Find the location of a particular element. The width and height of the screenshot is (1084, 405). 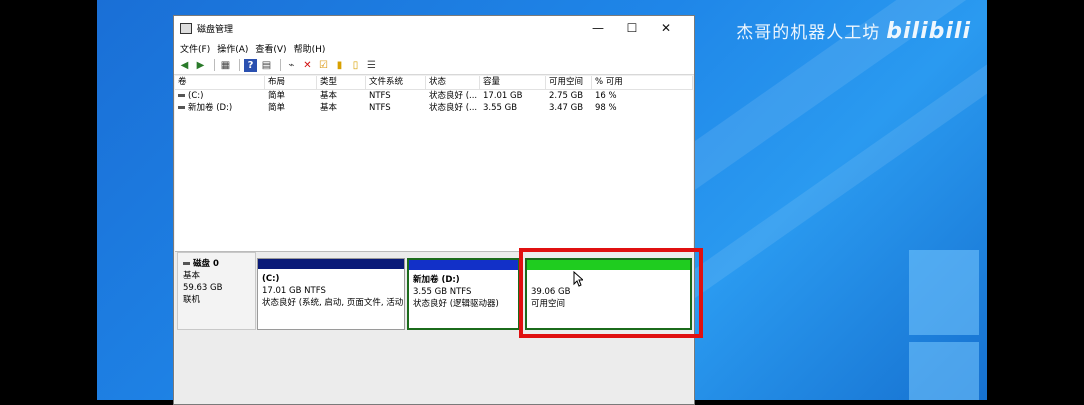

column-header-filesystem: 文件系统 is located at coordinates (396, 82).